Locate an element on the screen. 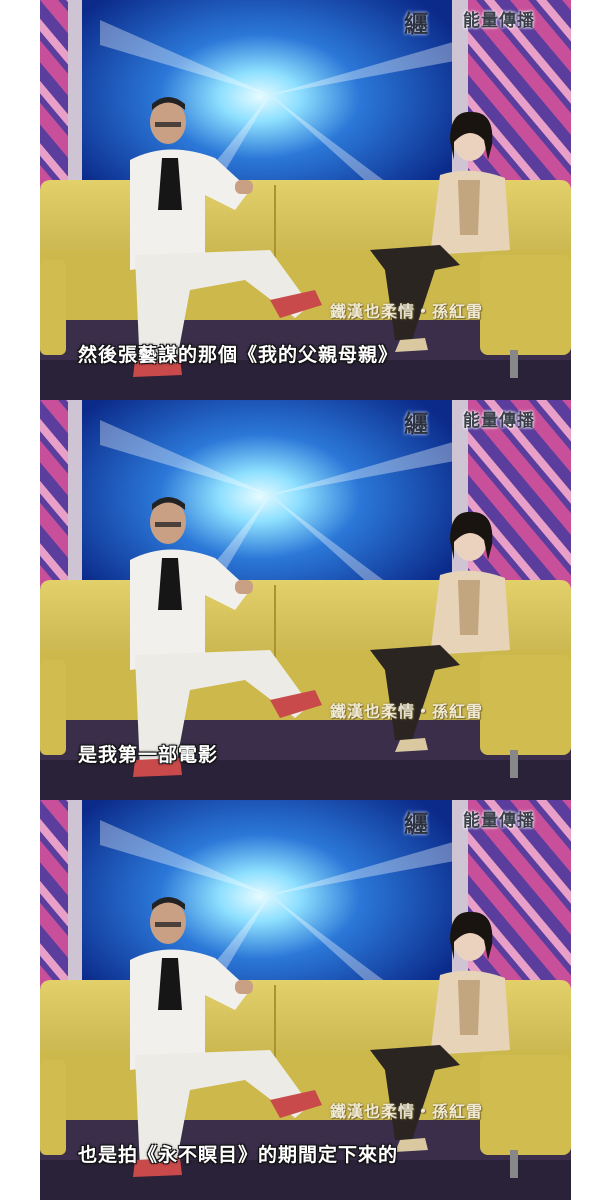 The height and width of the screenshot is (1200, 589). subtitle-caption: 也是拍《永不瞑目》的期間定下來的 is located at coordinates (238, 1155).